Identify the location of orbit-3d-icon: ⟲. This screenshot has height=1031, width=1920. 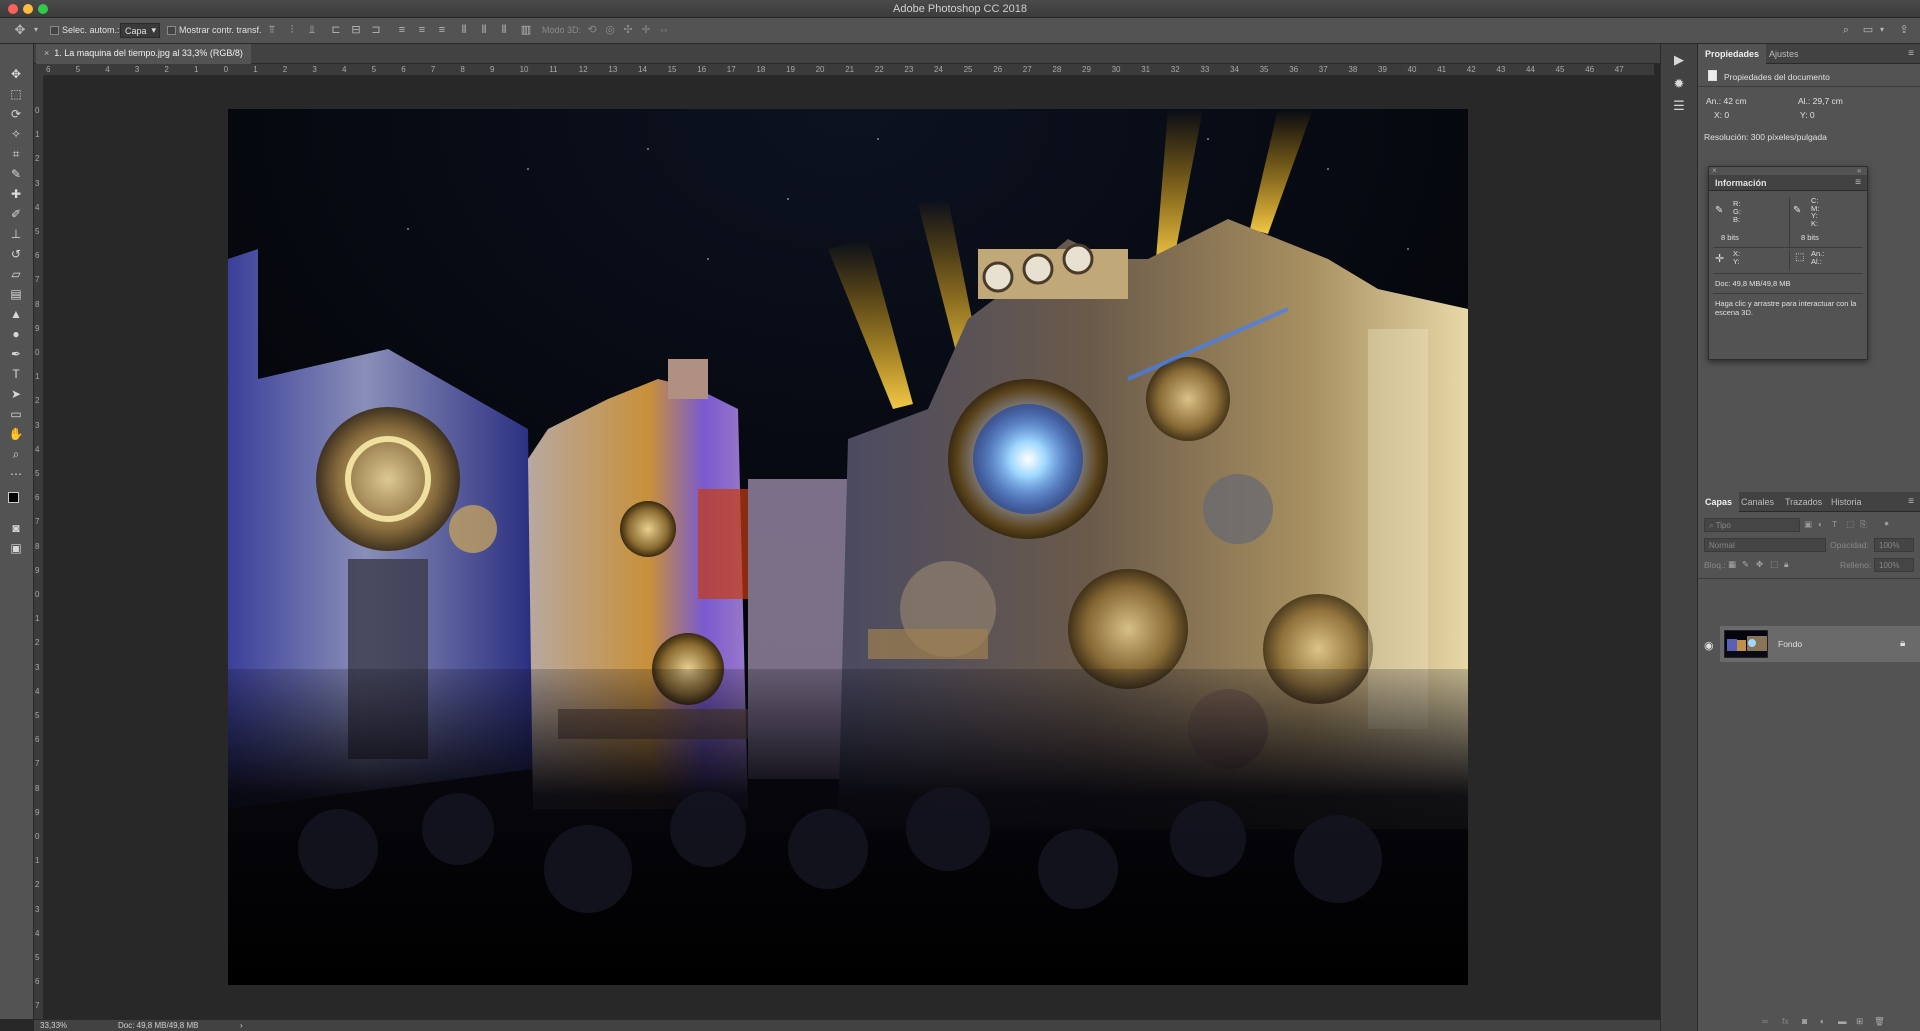
(592, 30).